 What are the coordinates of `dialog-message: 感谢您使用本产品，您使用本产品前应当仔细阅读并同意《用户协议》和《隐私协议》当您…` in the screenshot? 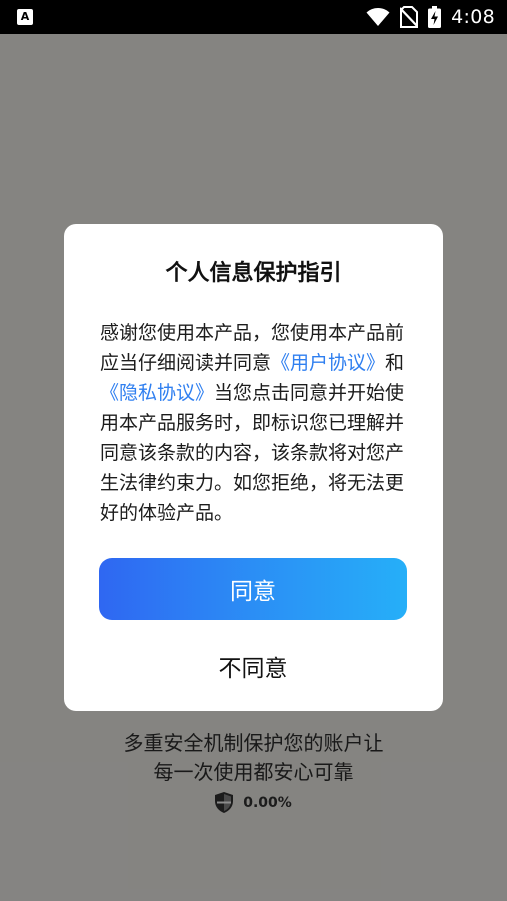 It's located at (255, 423).